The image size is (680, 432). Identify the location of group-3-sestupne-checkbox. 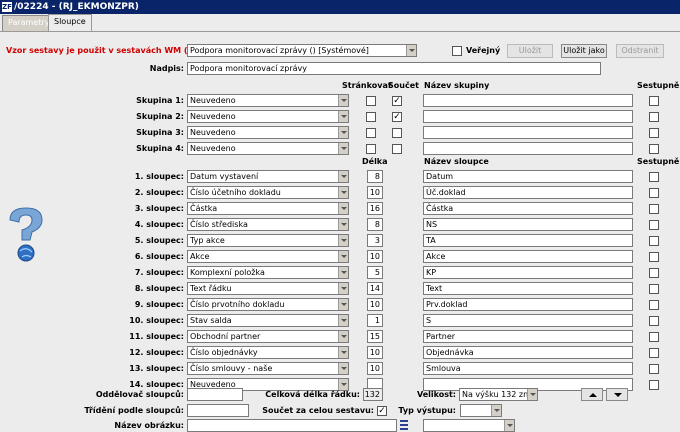
(654, 133).